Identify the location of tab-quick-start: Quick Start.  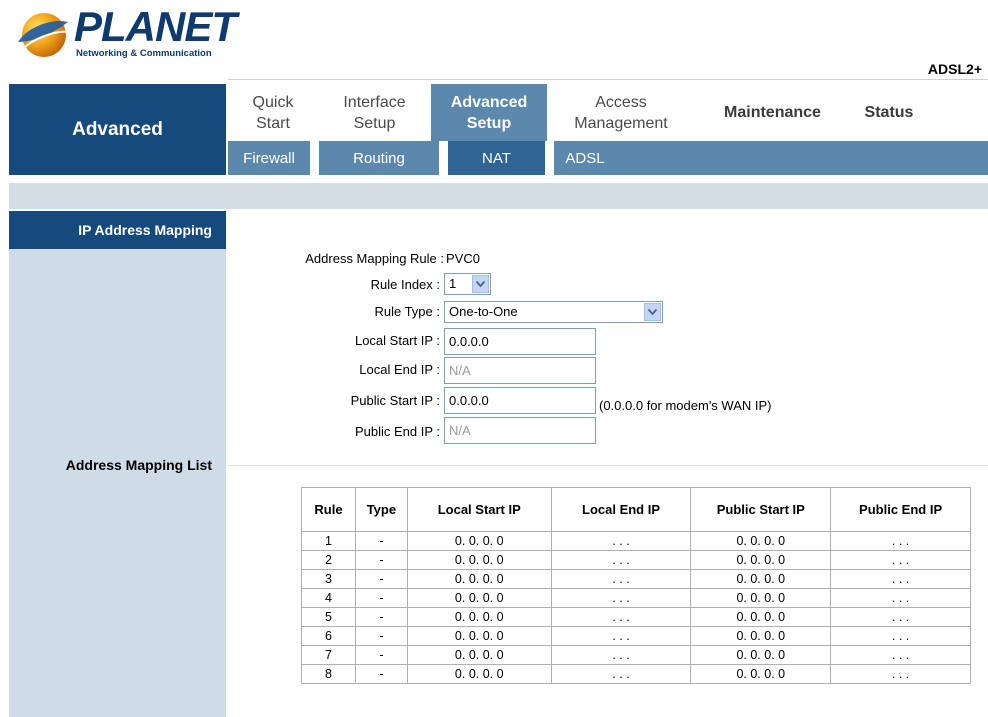
(273, 112).